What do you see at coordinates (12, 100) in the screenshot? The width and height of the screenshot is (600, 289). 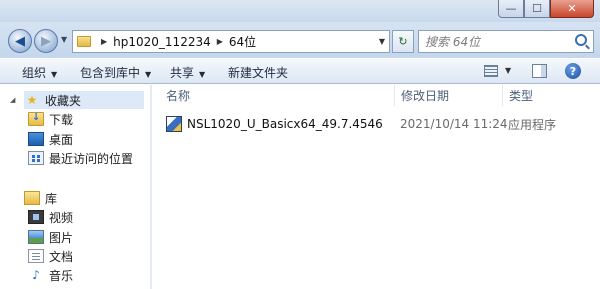 I see `expand-arrow-icon: ◢` at bounding box center [12, 100].